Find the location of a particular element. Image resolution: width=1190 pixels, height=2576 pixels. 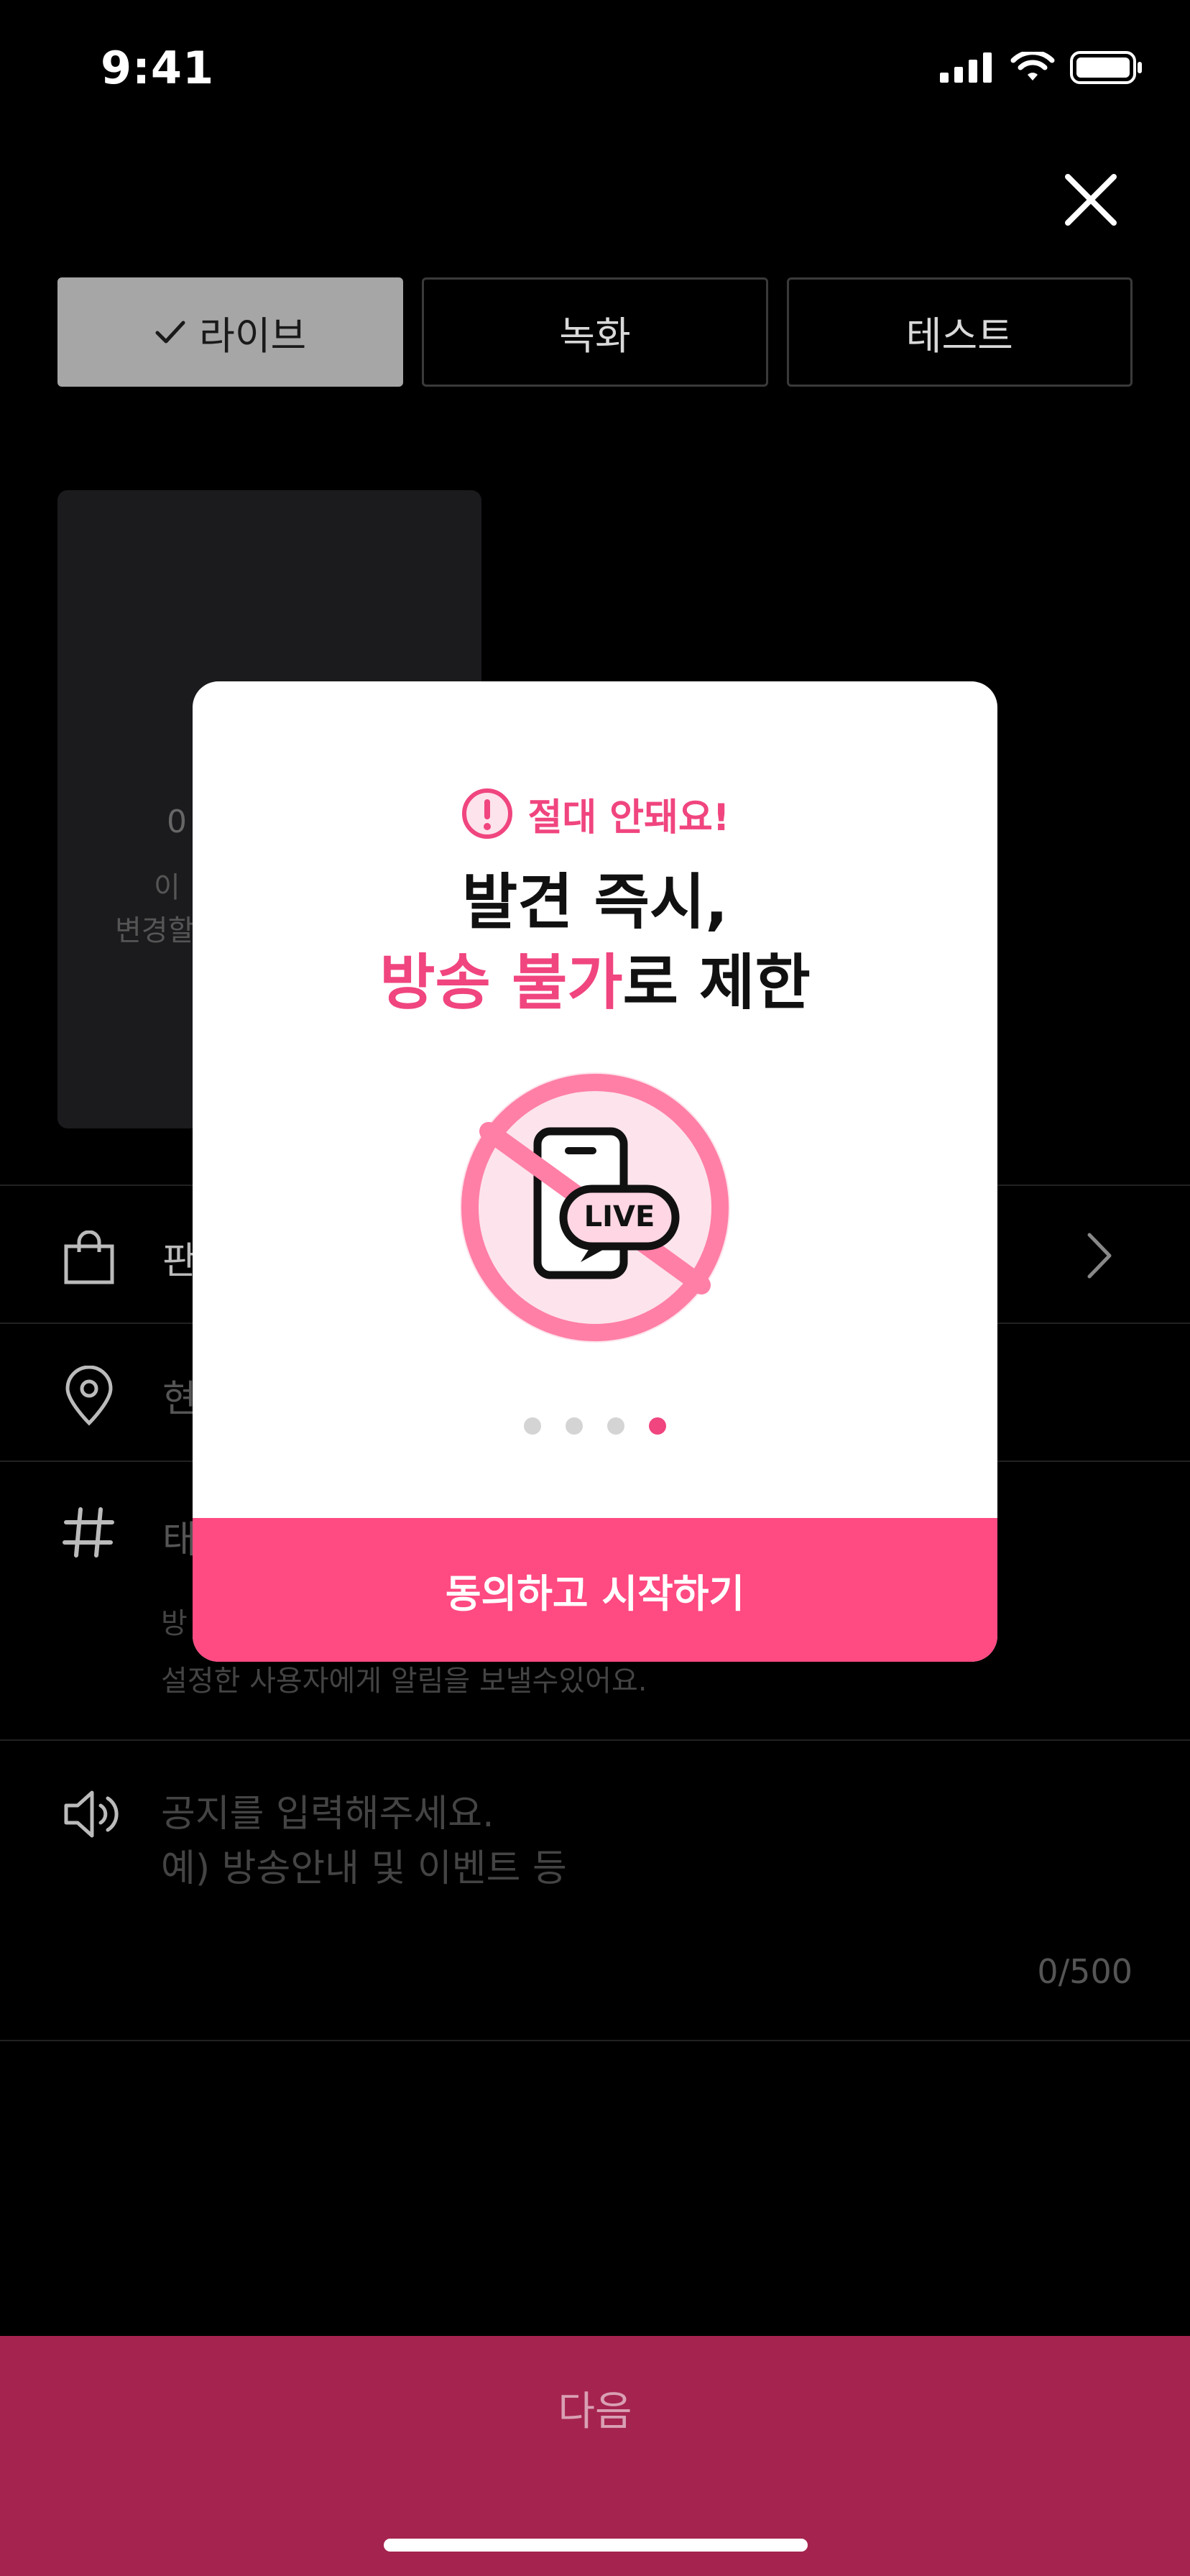

agree-start-label: 동의하고 시작하기 is located at coordinates (595, 1593).